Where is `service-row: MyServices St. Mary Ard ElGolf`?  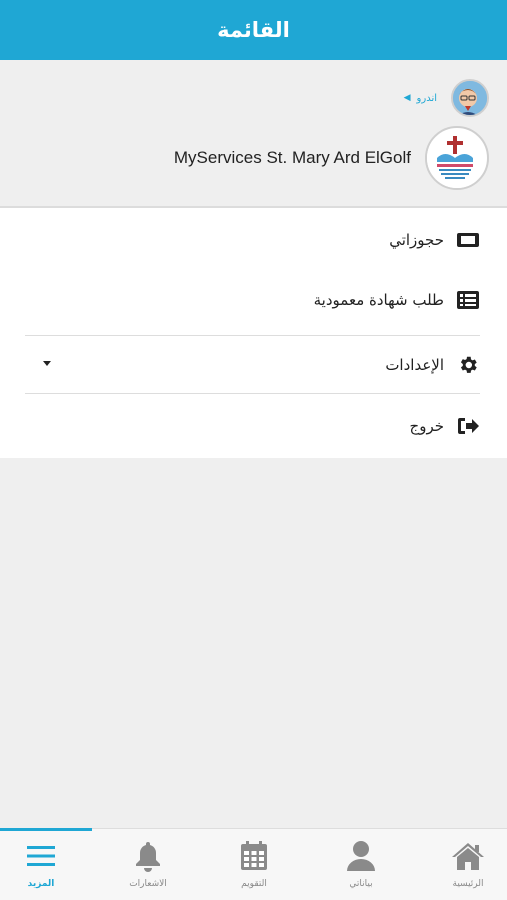
service-row: MyServices St. Mary Ard ElGolf is located at coordinates (331, 158).